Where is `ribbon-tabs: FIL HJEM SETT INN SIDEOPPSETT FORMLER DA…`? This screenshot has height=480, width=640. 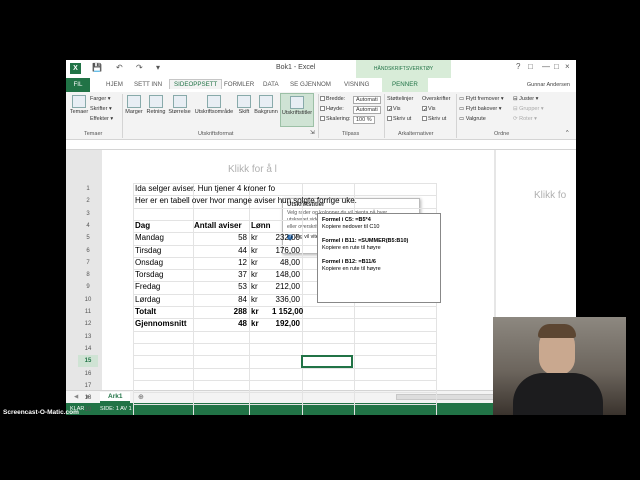
ribbon-tabs: FIL HJEM SETT INN SIDEOPPSETT FORMLER DA… is located at coordinates (321, 85).